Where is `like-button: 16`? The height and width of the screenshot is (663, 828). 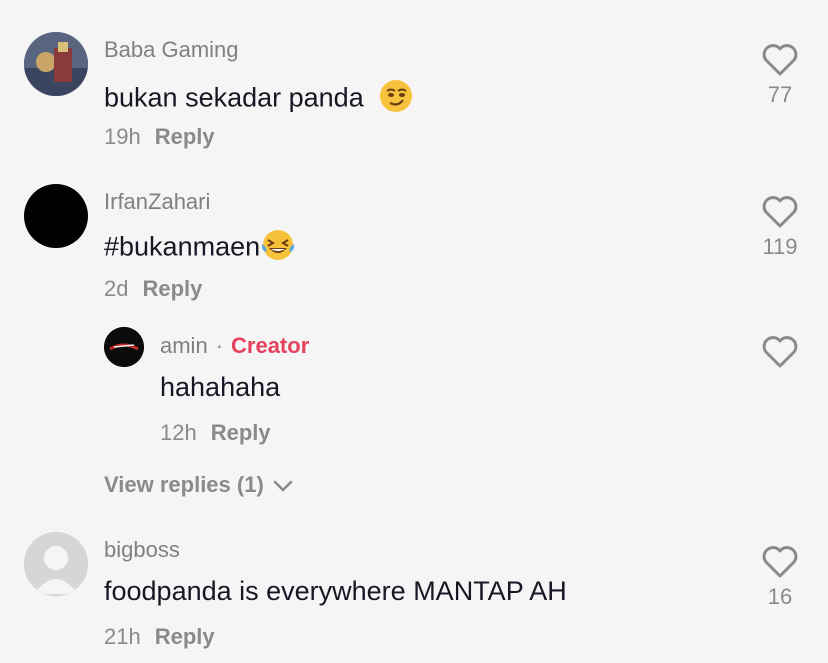 like-button: 16 is located at coordinates (780, 578).